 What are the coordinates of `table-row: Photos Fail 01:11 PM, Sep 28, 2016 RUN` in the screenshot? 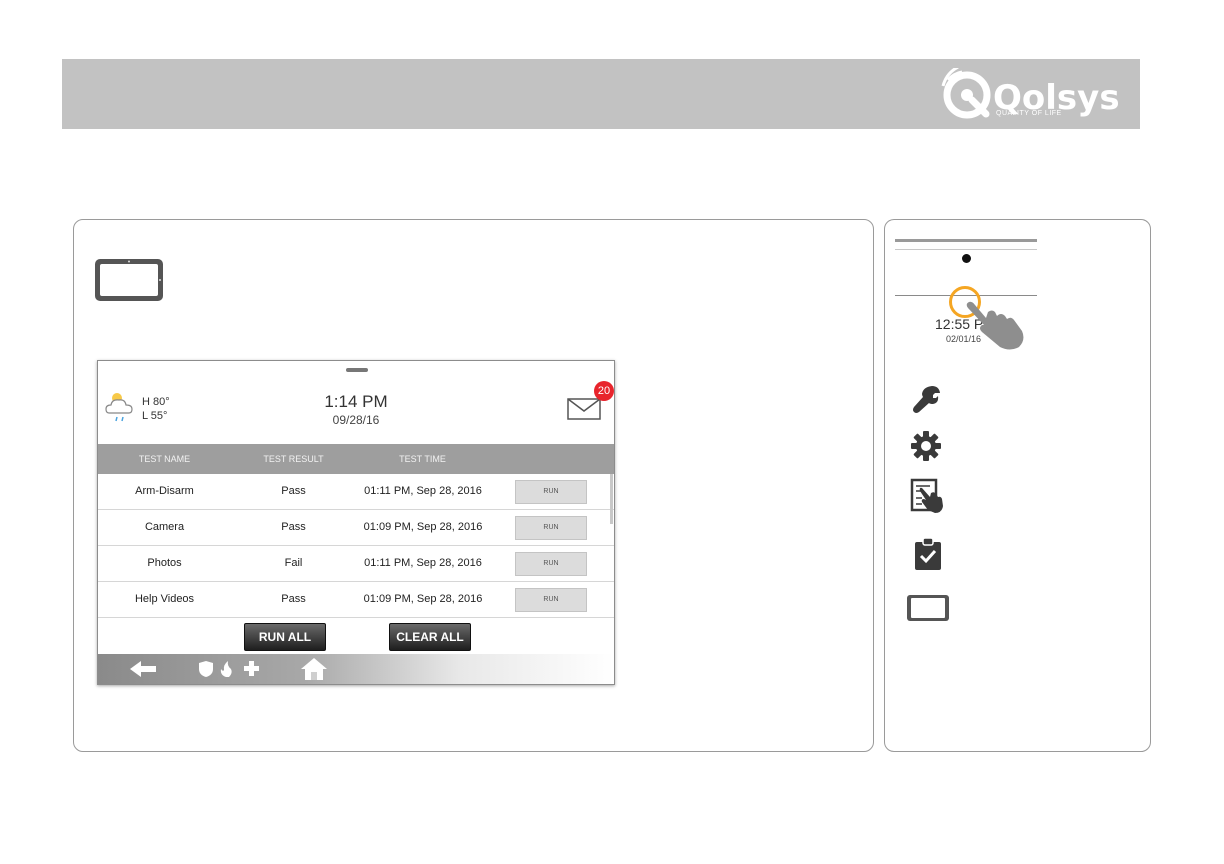 It's located at (356, 564).